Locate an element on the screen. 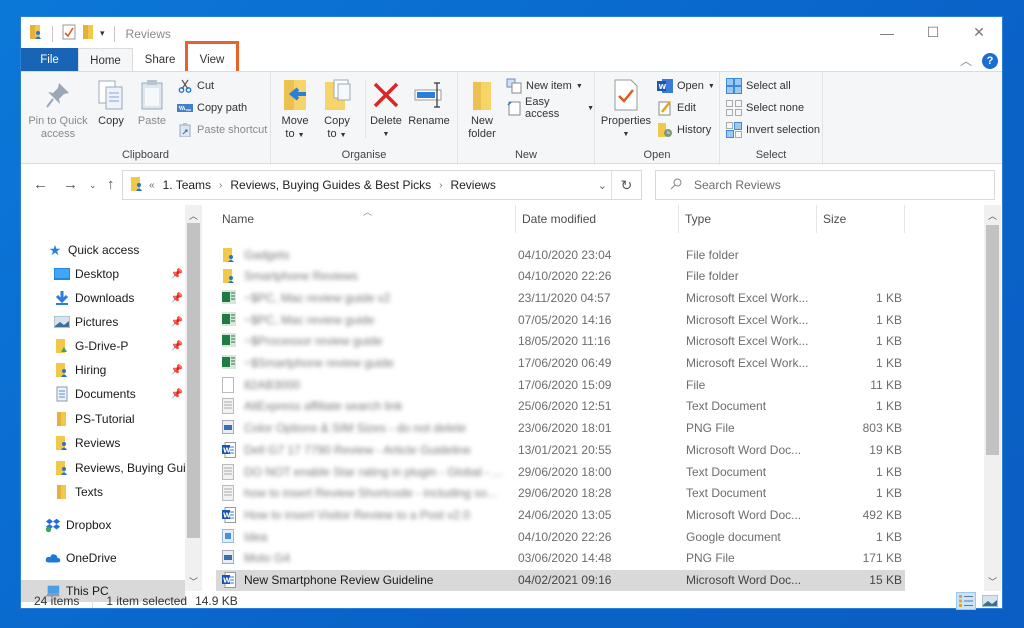 The height and width of the screenshot is (628, 1024). breadcrumb-overflow: « is located at coordinates (152, 185).